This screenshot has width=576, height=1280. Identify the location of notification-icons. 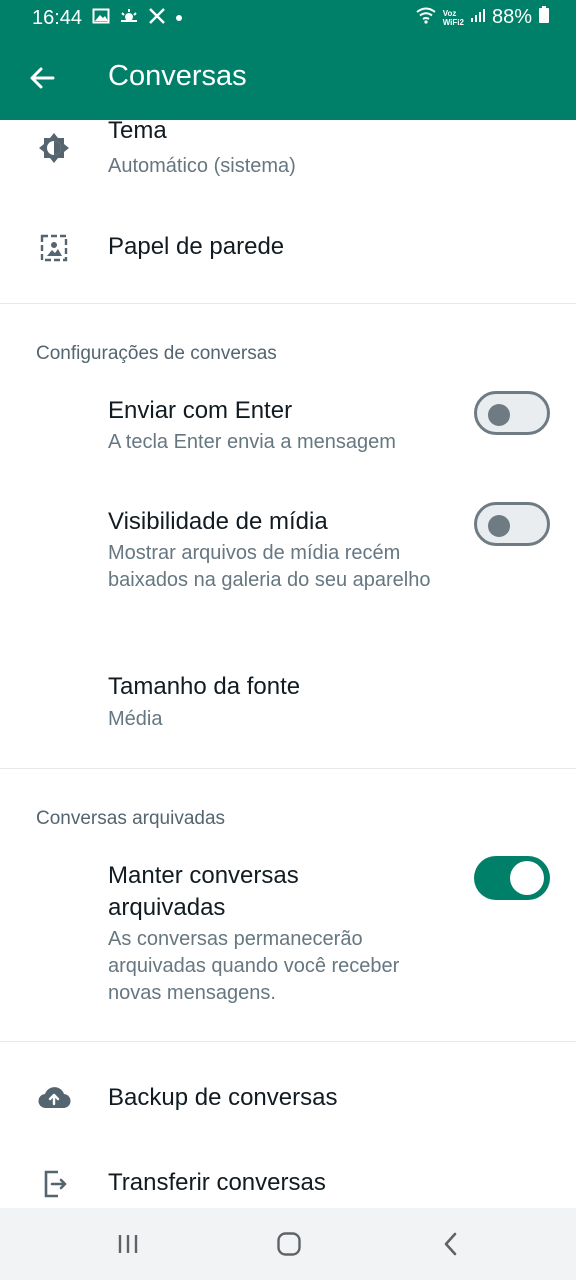
(138, 18).